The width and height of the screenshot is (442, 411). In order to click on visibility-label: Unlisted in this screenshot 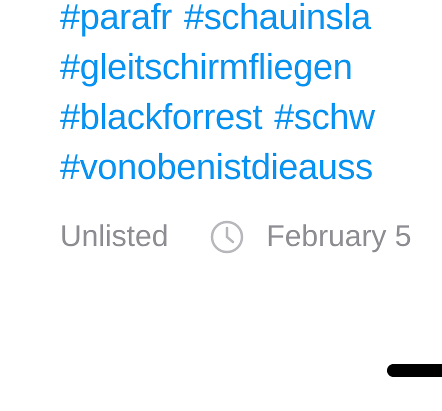, I will do `click(114, 237)`.